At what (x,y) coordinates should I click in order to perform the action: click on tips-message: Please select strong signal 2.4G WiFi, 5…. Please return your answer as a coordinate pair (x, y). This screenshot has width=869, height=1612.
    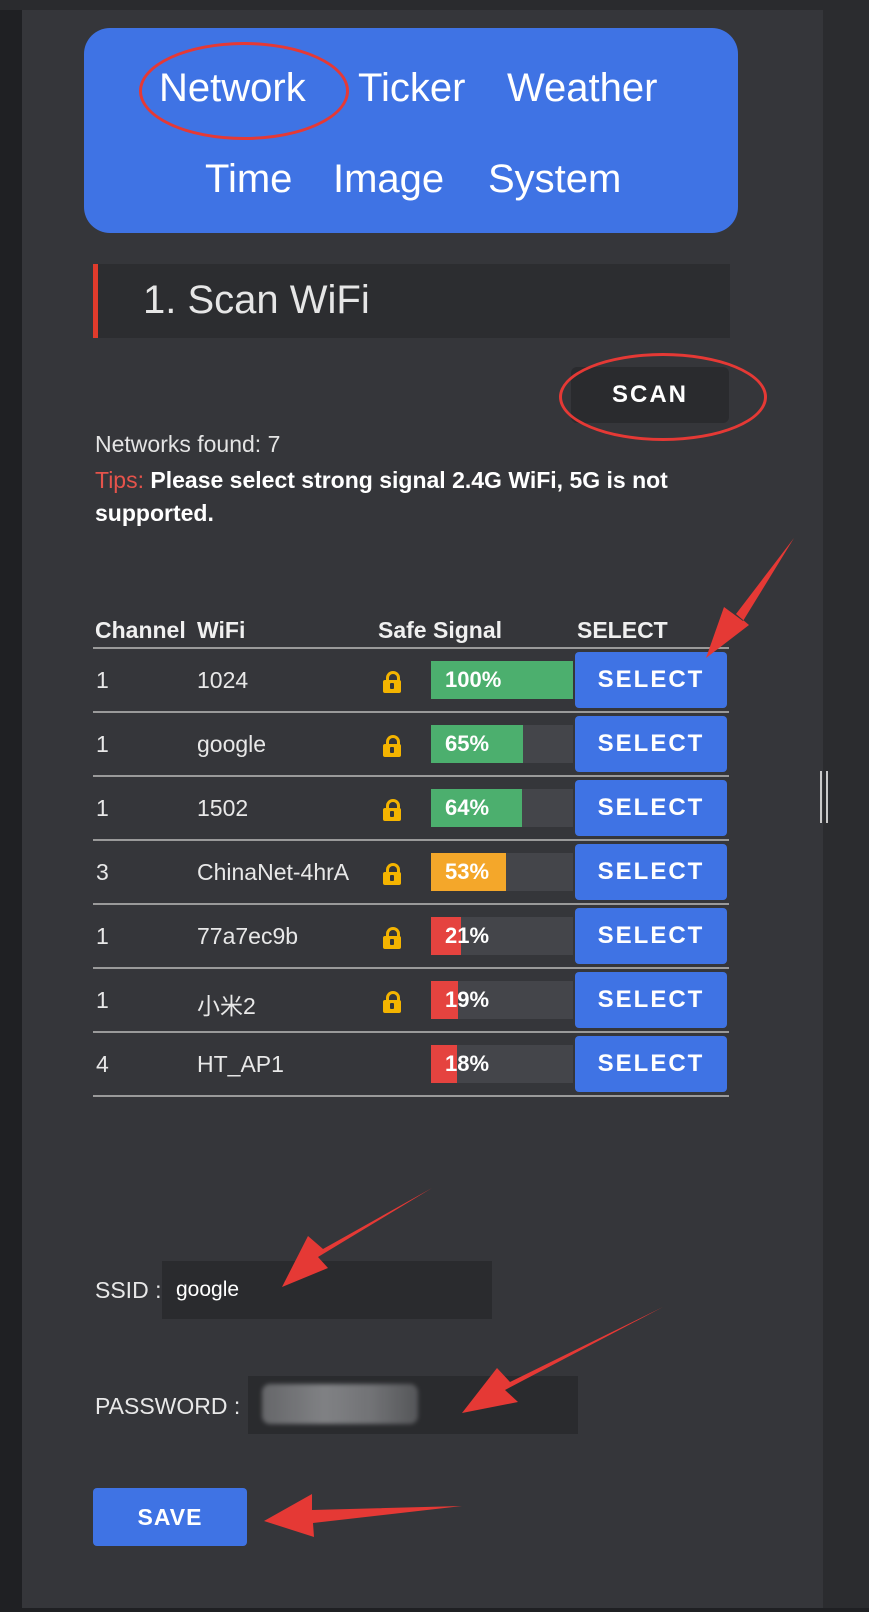
    Looking at the image, I should click on (381, 496).